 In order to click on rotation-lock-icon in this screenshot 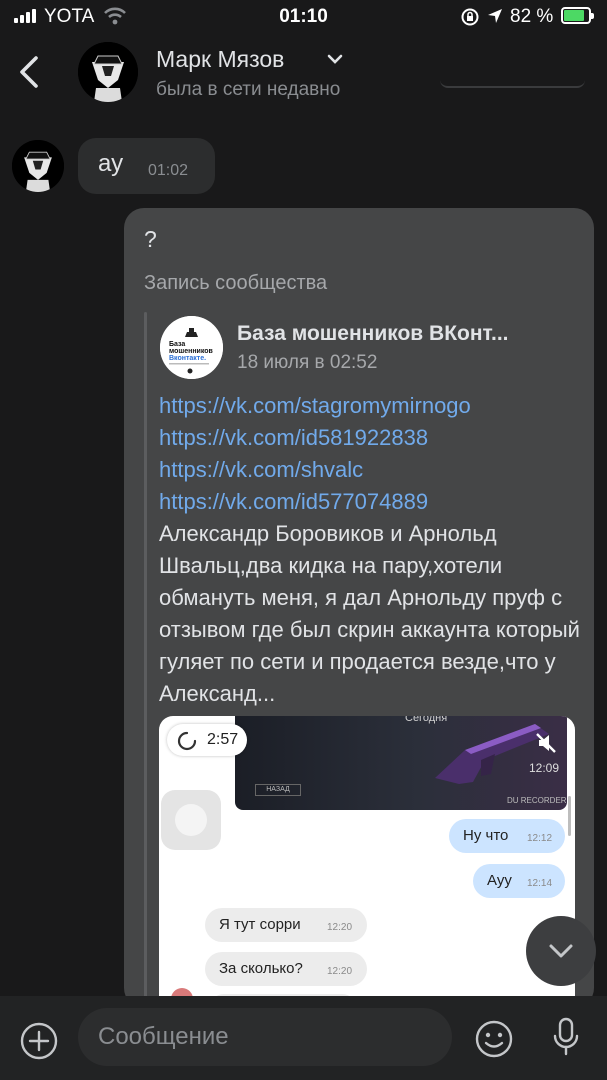, I will do `click(470, 17)`.